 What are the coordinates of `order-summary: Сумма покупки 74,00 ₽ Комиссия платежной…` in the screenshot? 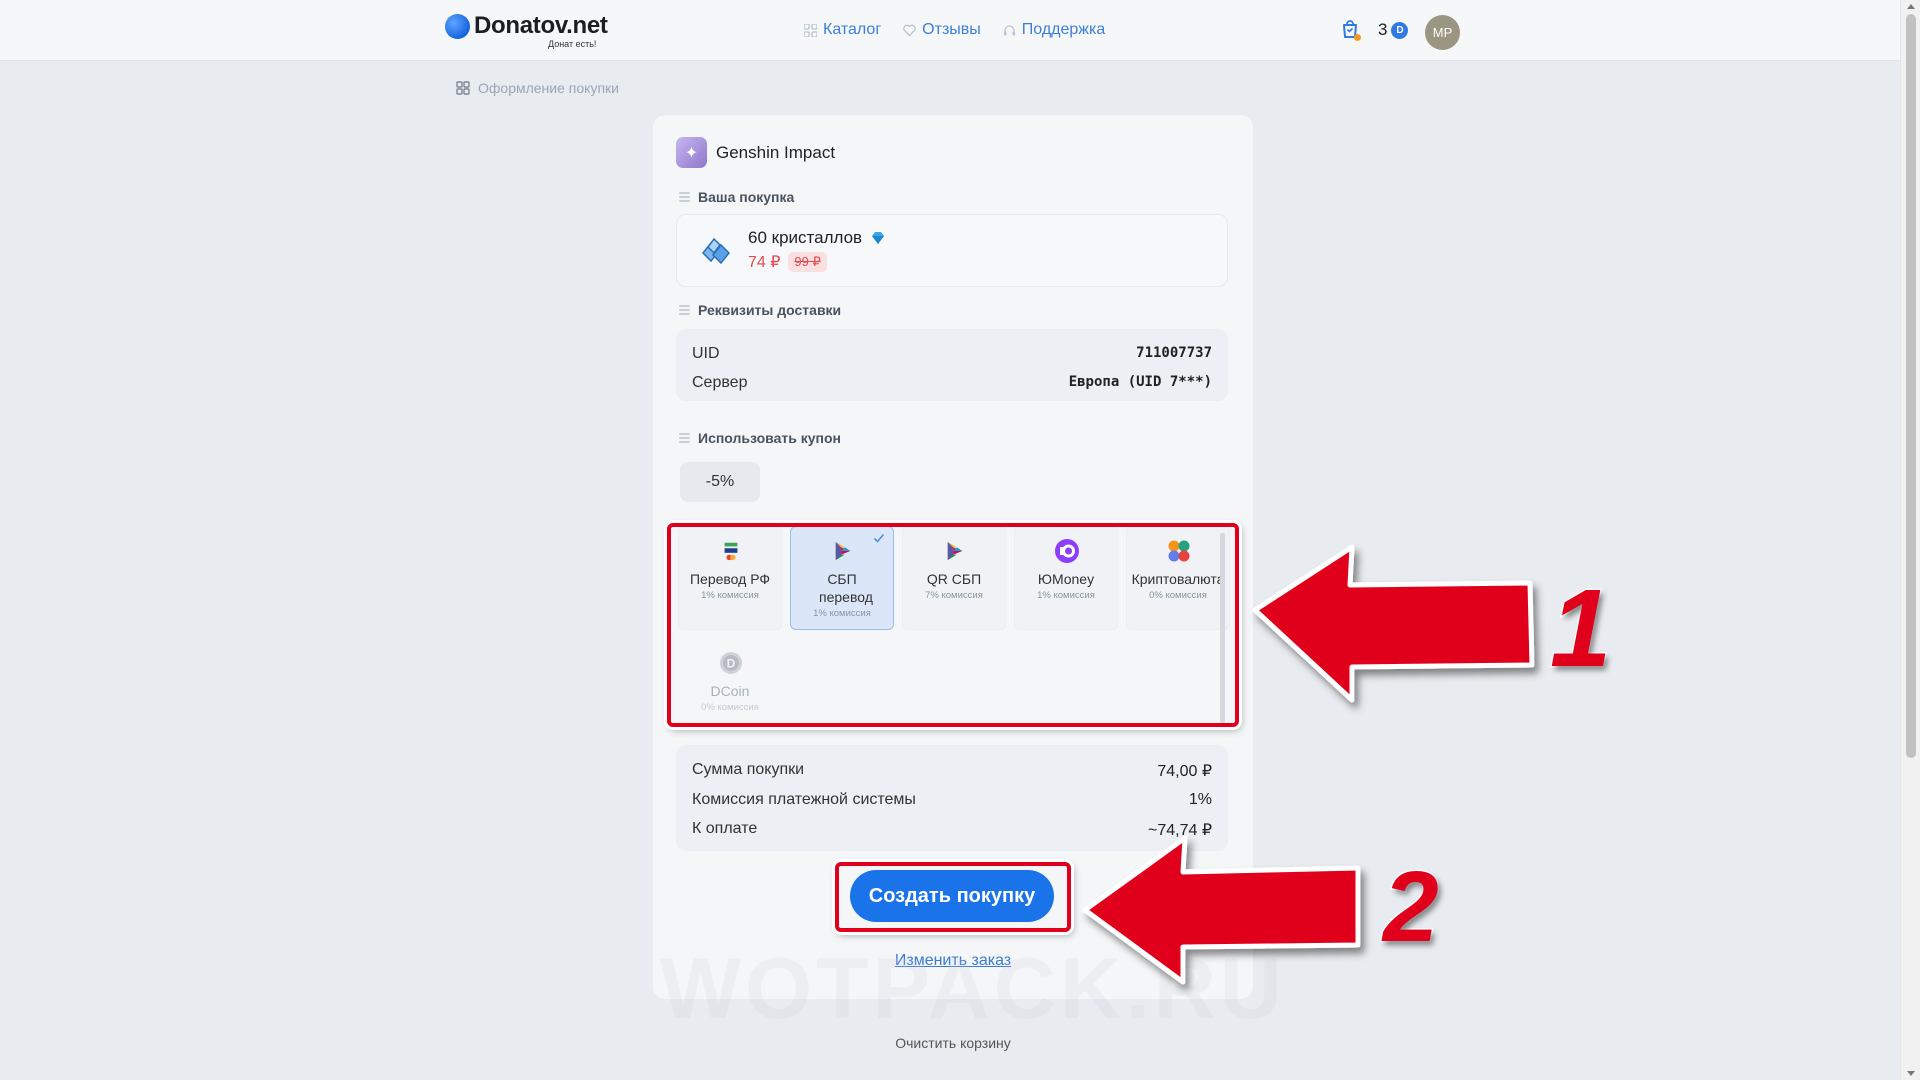 It's located at (952, 798).